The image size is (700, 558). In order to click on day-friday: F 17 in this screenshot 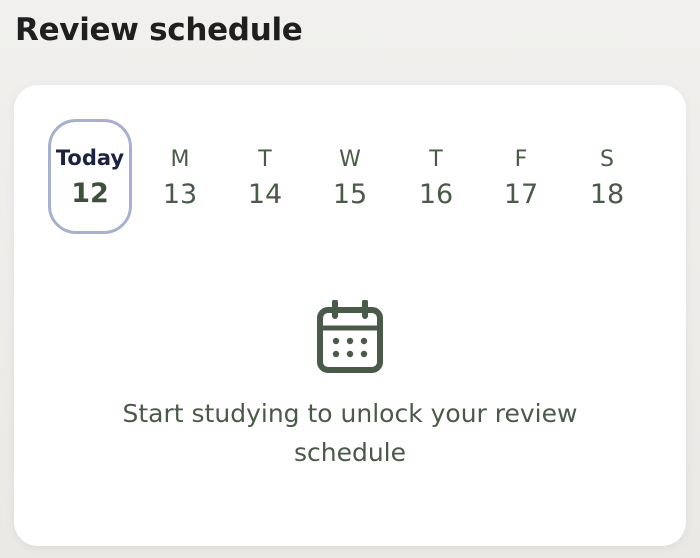, I will do `click(521, 179)`.